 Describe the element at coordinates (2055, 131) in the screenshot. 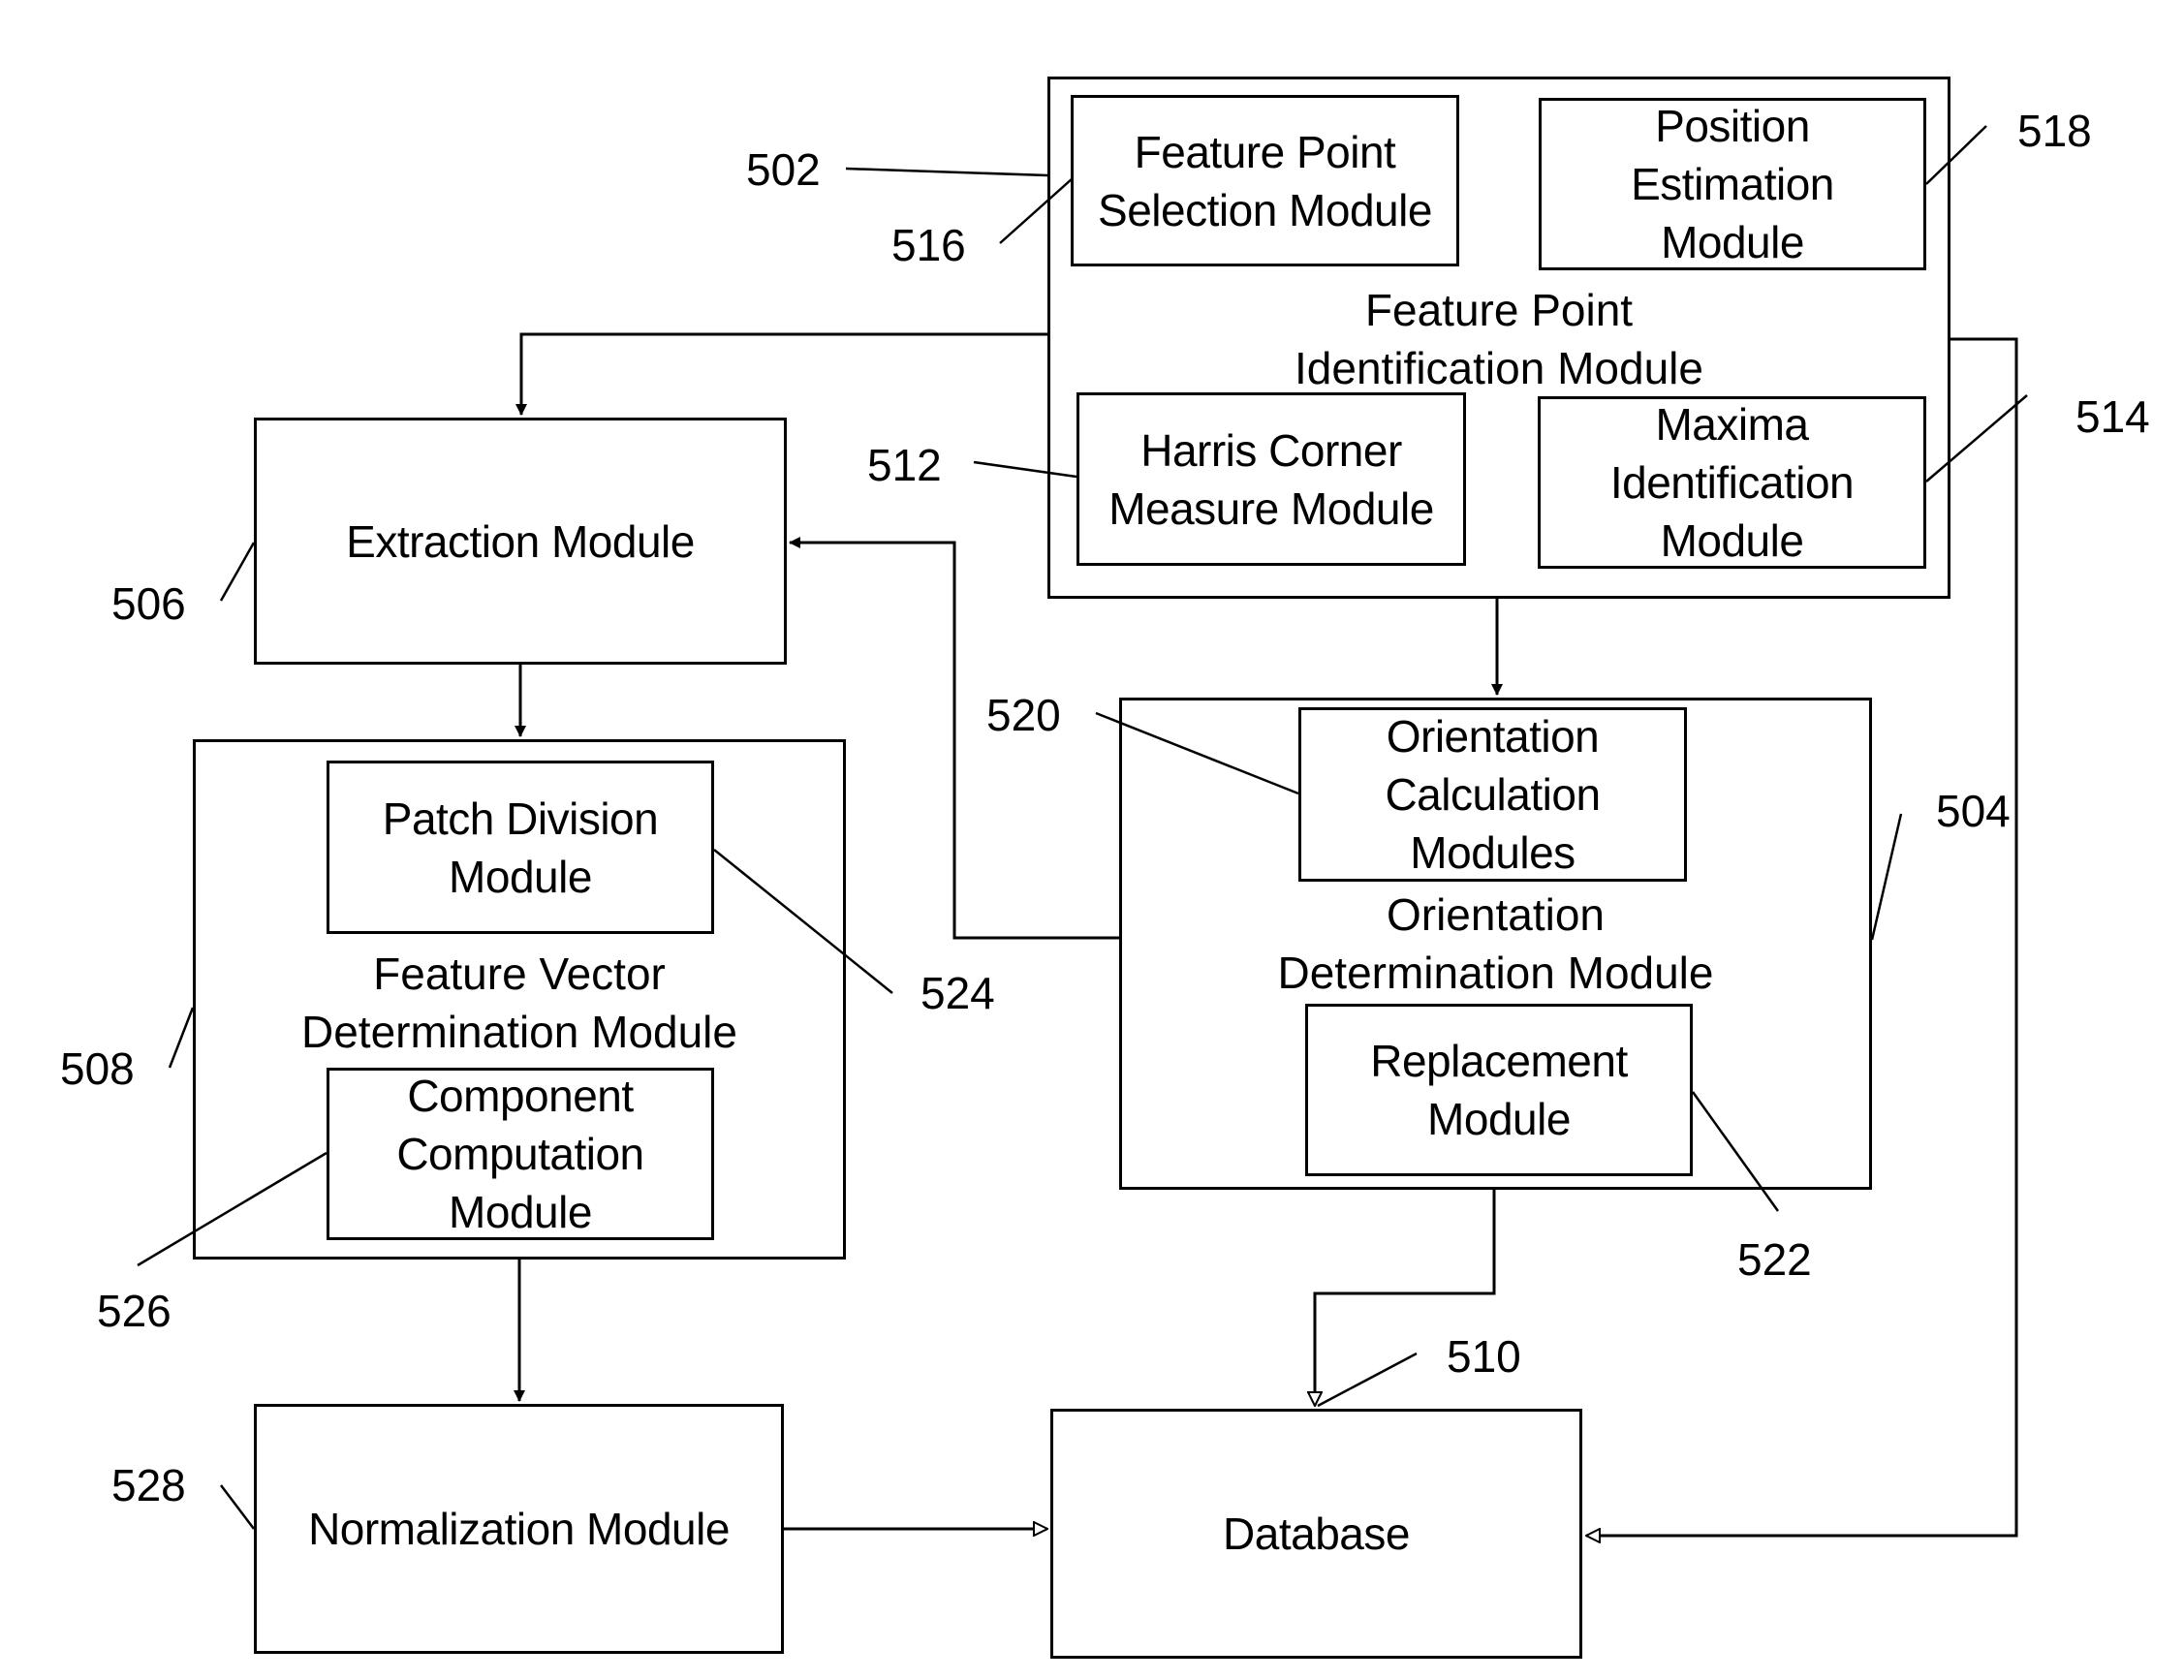

I see `ref-518: 518` at that location.